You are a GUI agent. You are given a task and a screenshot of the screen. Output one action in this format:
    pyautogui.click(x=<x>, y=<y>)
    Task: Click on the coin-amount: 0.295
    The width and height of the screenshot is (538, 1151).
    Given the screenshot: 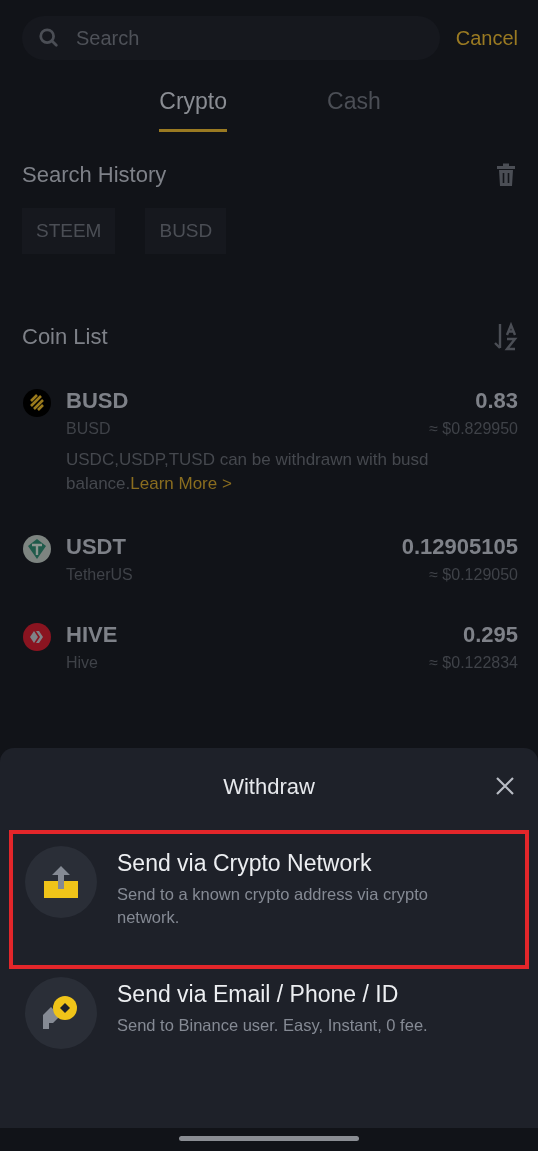 What is the action you would take?
    pyautogui.click(x=490, y=634)
    